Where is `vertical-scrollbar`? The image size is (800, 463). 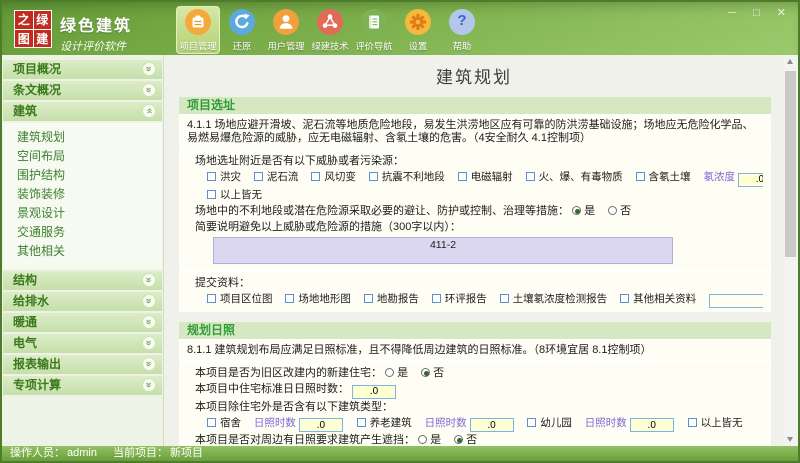 vertical-scrollbar is located at coordinates (791, 250).